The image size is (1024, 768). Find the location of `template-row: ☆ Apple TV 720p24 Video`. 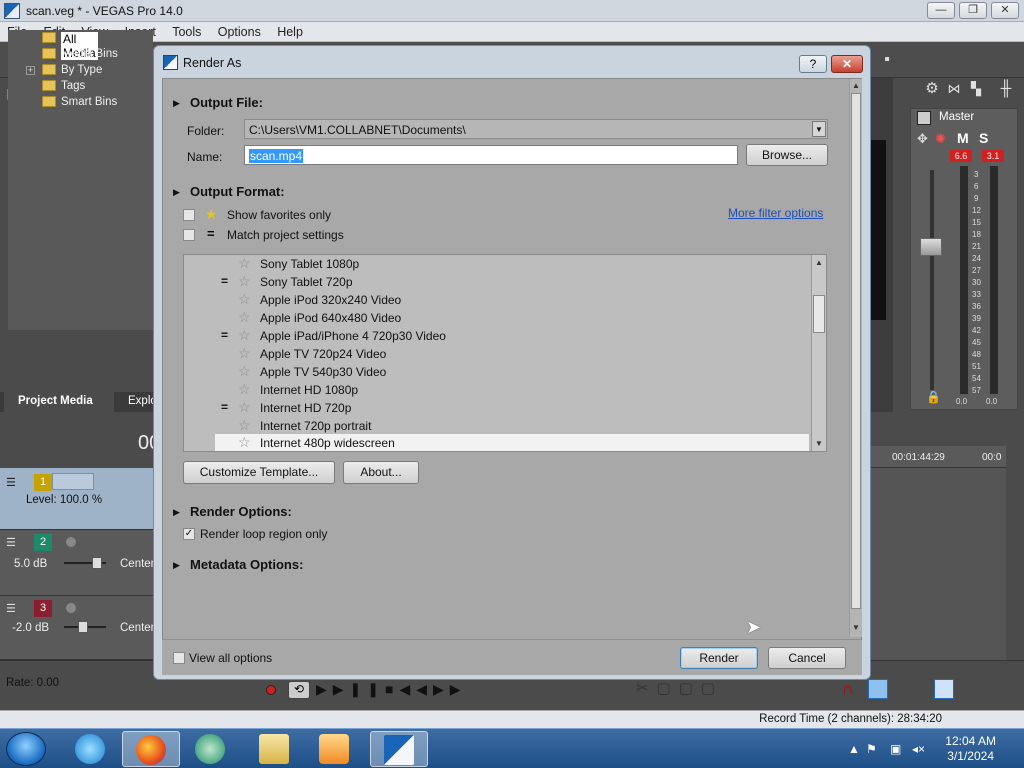

template-row: ☆ Apple TV 720p24 Video is located at coordinates (498, 354).